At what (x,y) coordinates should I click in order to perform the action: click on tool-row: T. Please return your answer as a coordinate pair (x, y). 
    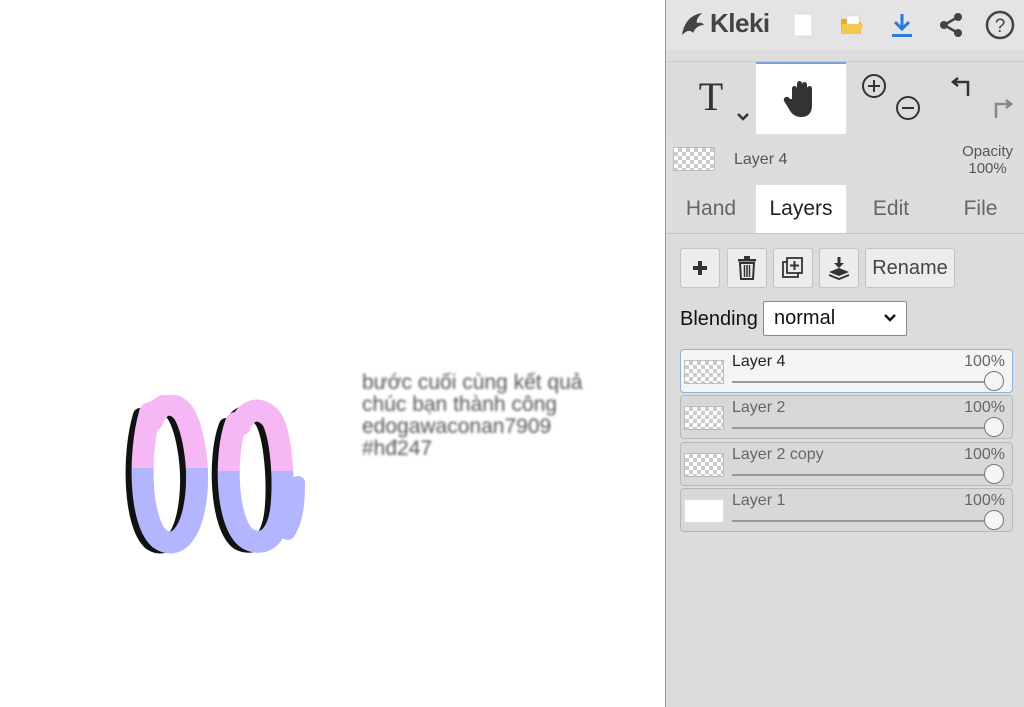
    Looking at the image, I should click on (845, 97).